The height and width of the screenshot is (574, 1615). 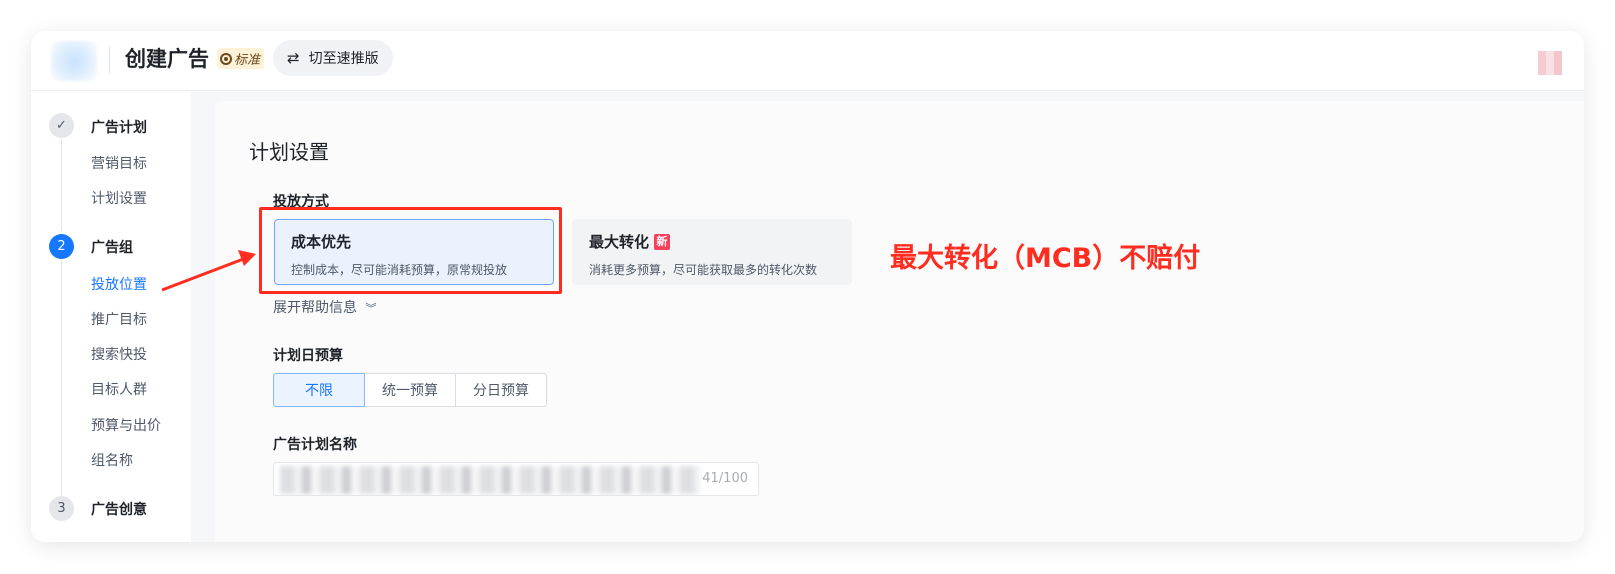 I want to click on expand-help-toggle: 展开帮助信息 ︾, so click(x=324, y=307).